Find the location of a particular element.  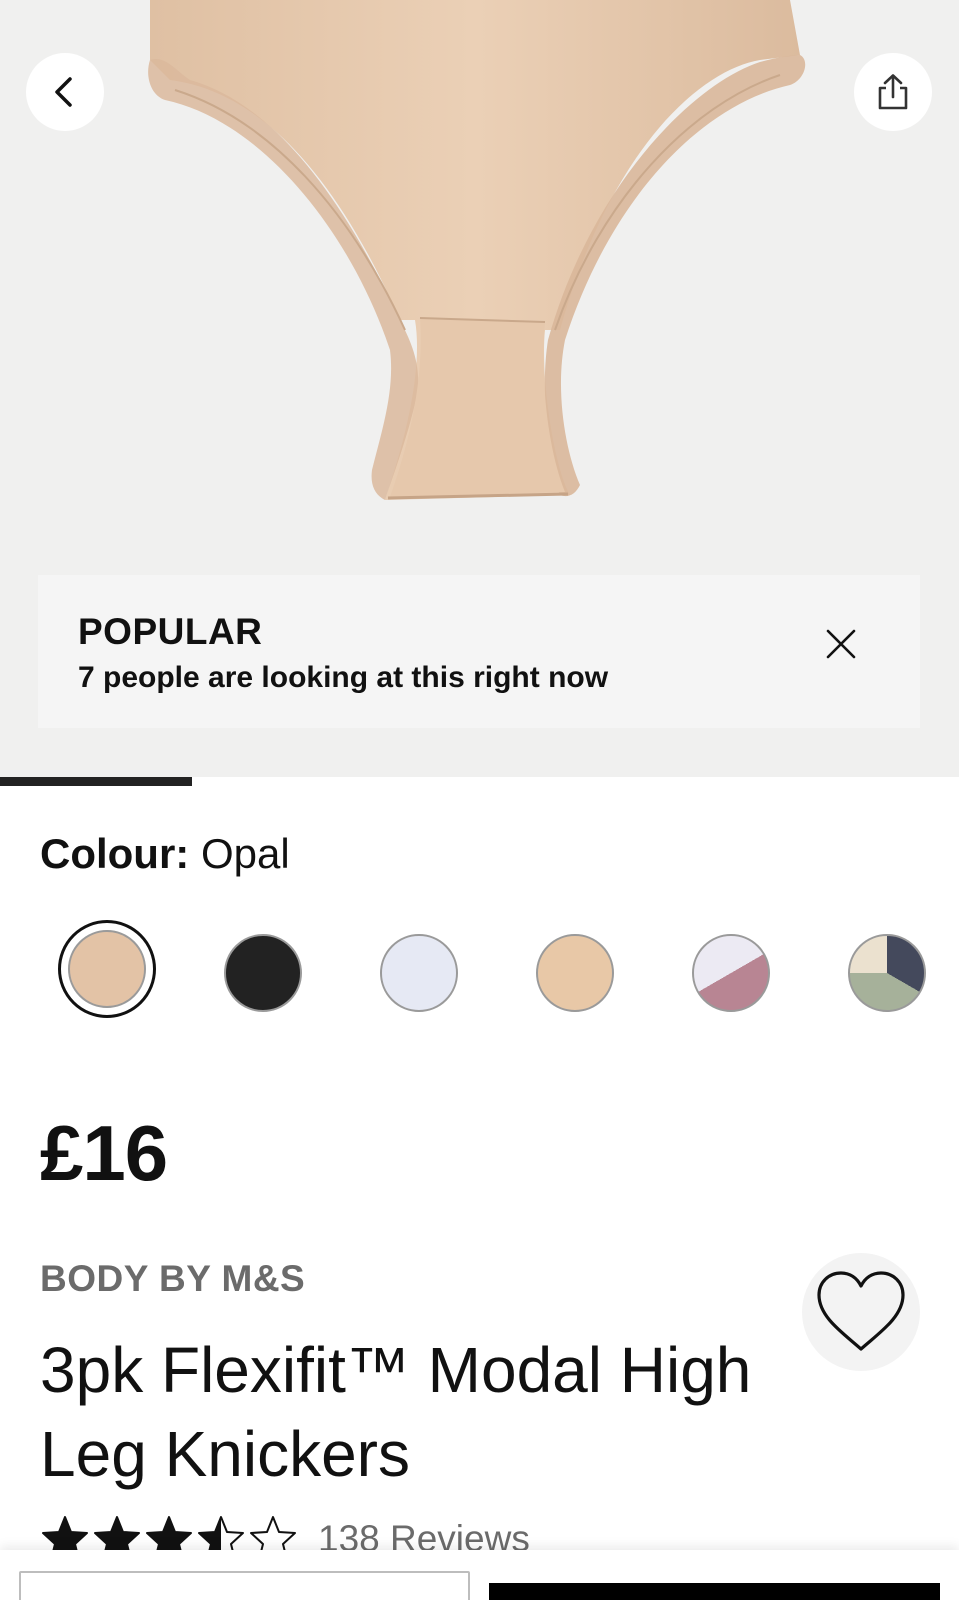

heart-outline-icon is located at coordinates (861, 1311).